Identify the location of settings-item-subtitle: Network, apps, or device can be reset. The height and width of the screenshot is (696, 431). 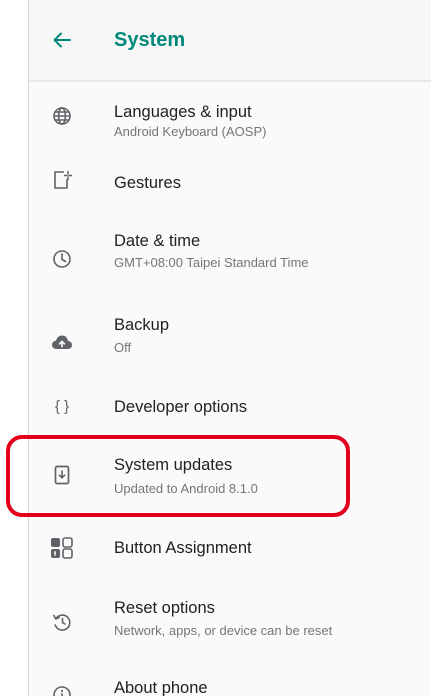
(223, 630).